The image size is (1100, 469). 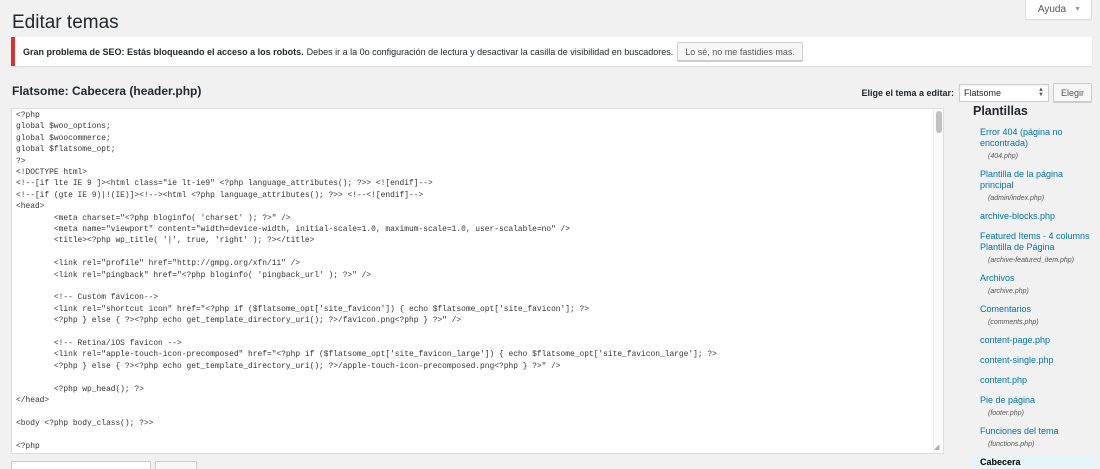 What do you see at coordinates (99, 344) in the screenshot?
I see `code-line: <!-- Retina/iOS favicon -->` at bounding box center [99, 344].